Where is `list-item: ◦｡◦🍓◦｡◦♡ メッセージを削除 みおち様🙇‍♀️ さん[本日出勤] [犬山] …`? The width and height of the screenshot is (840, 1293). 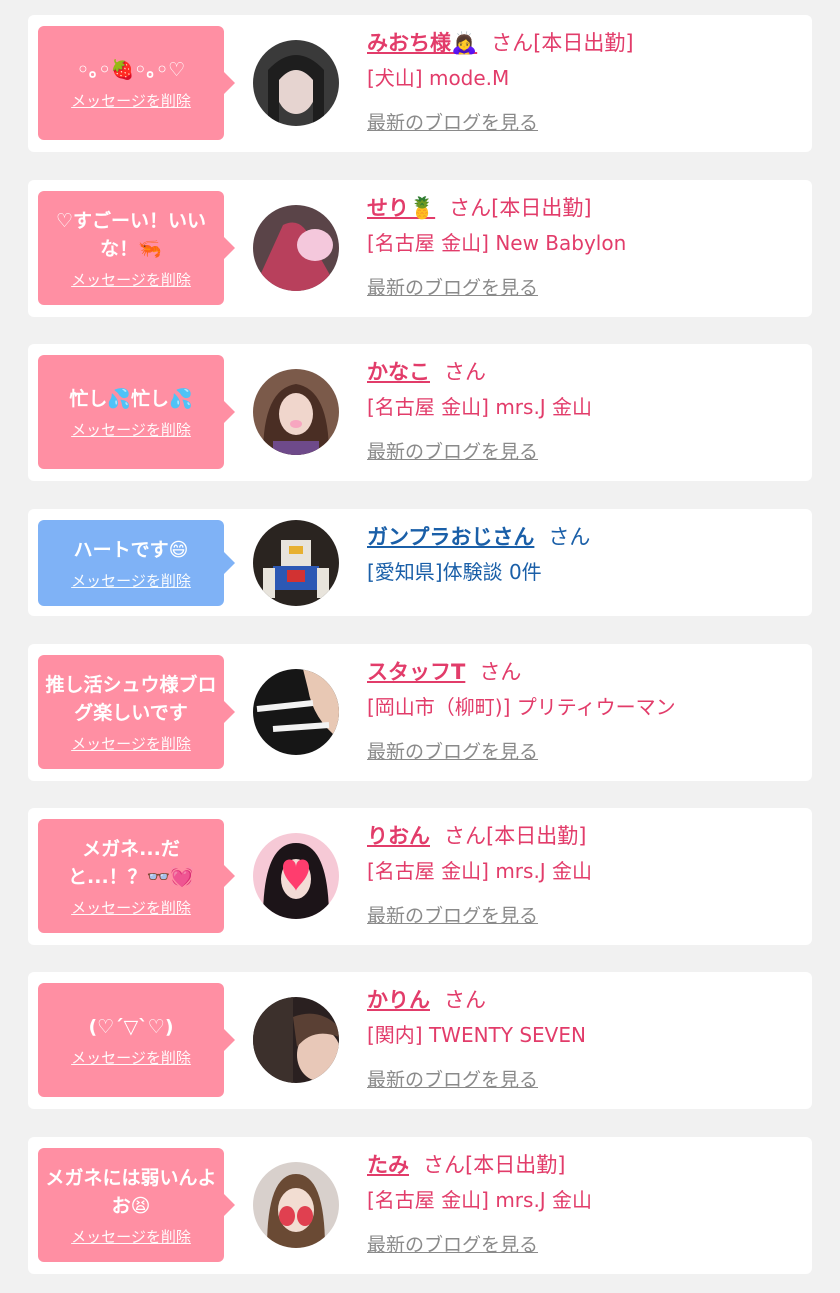 list-item: ◦｡◦🍓◦｡◦♡ メッセージを削除 みおち様🙇‍♀️ さん[本日出勤] [犬山] … is located at coordinates (420, 83).